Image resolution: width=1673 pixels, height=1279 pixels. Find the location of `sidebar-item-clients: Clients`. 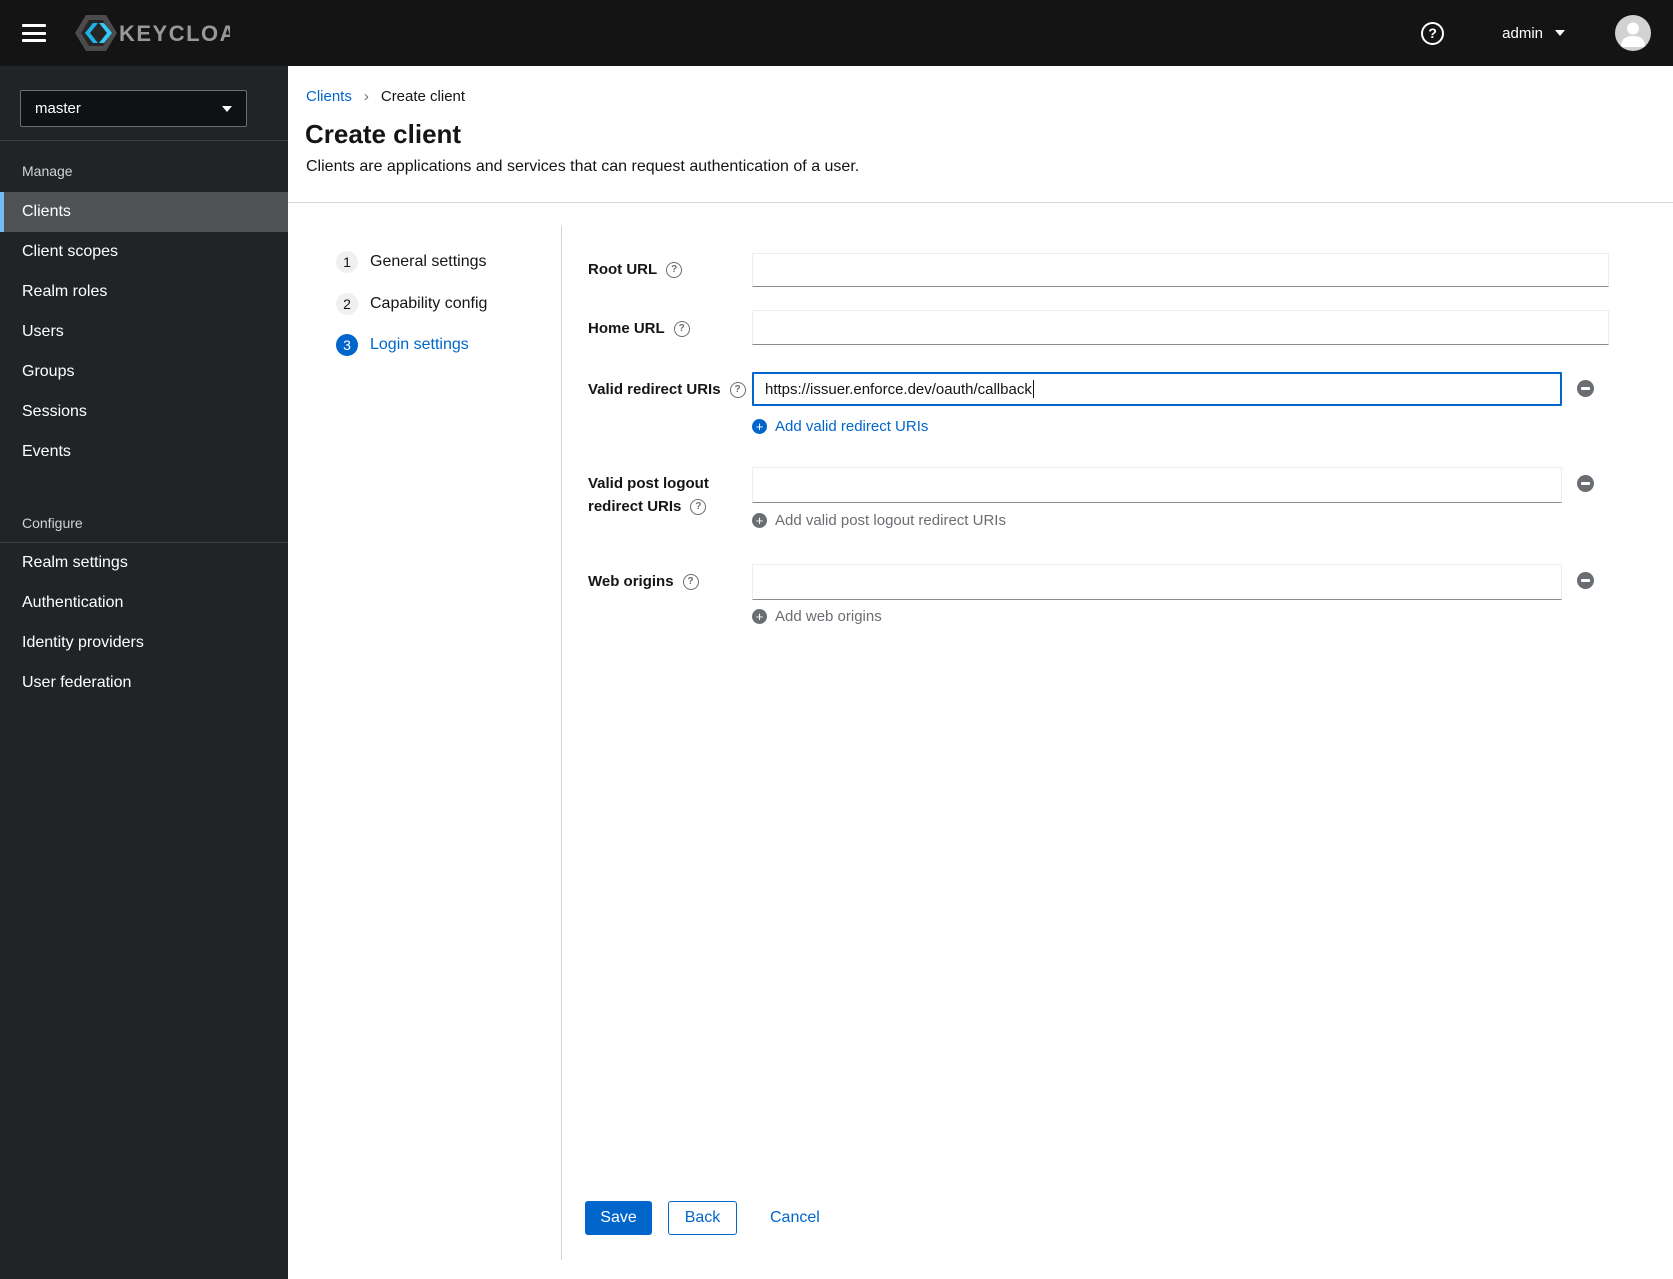

sidebar-item-clients: Clients is located at coordinates (144, 212).